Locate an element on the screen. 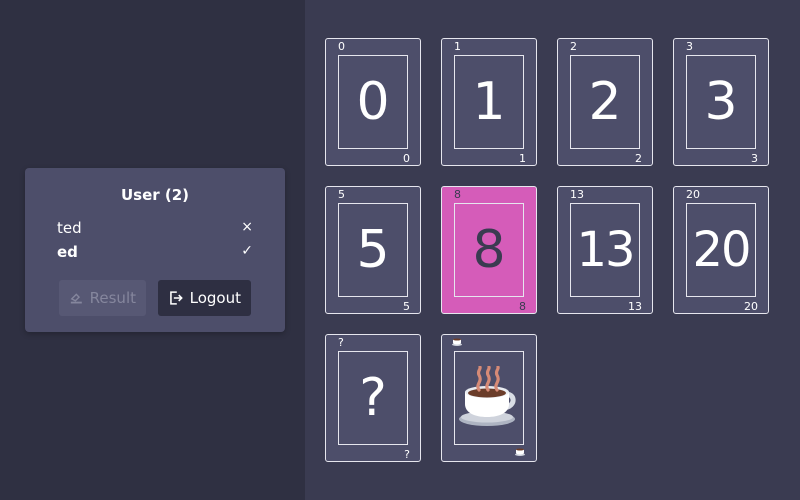 The height and width of the screenshot is (500, 800). card-value: 8 is located at coordinates (489, 250).